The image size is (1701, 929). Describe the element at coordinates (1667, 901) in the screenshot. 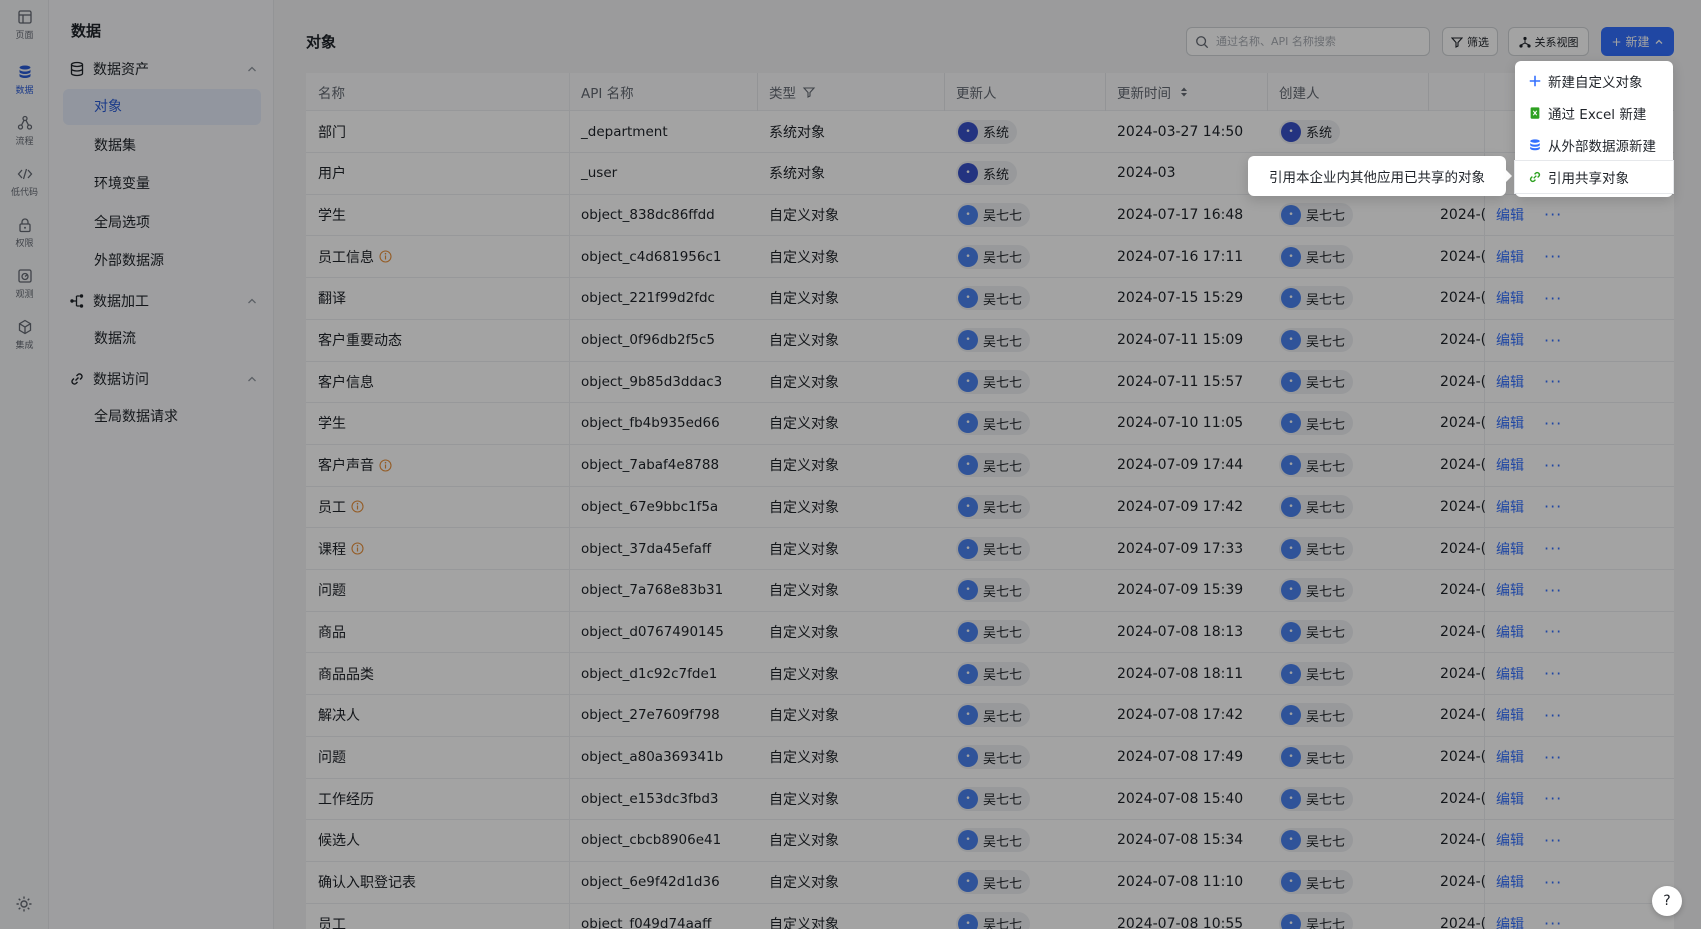

I see `help-button: ?` at that location.